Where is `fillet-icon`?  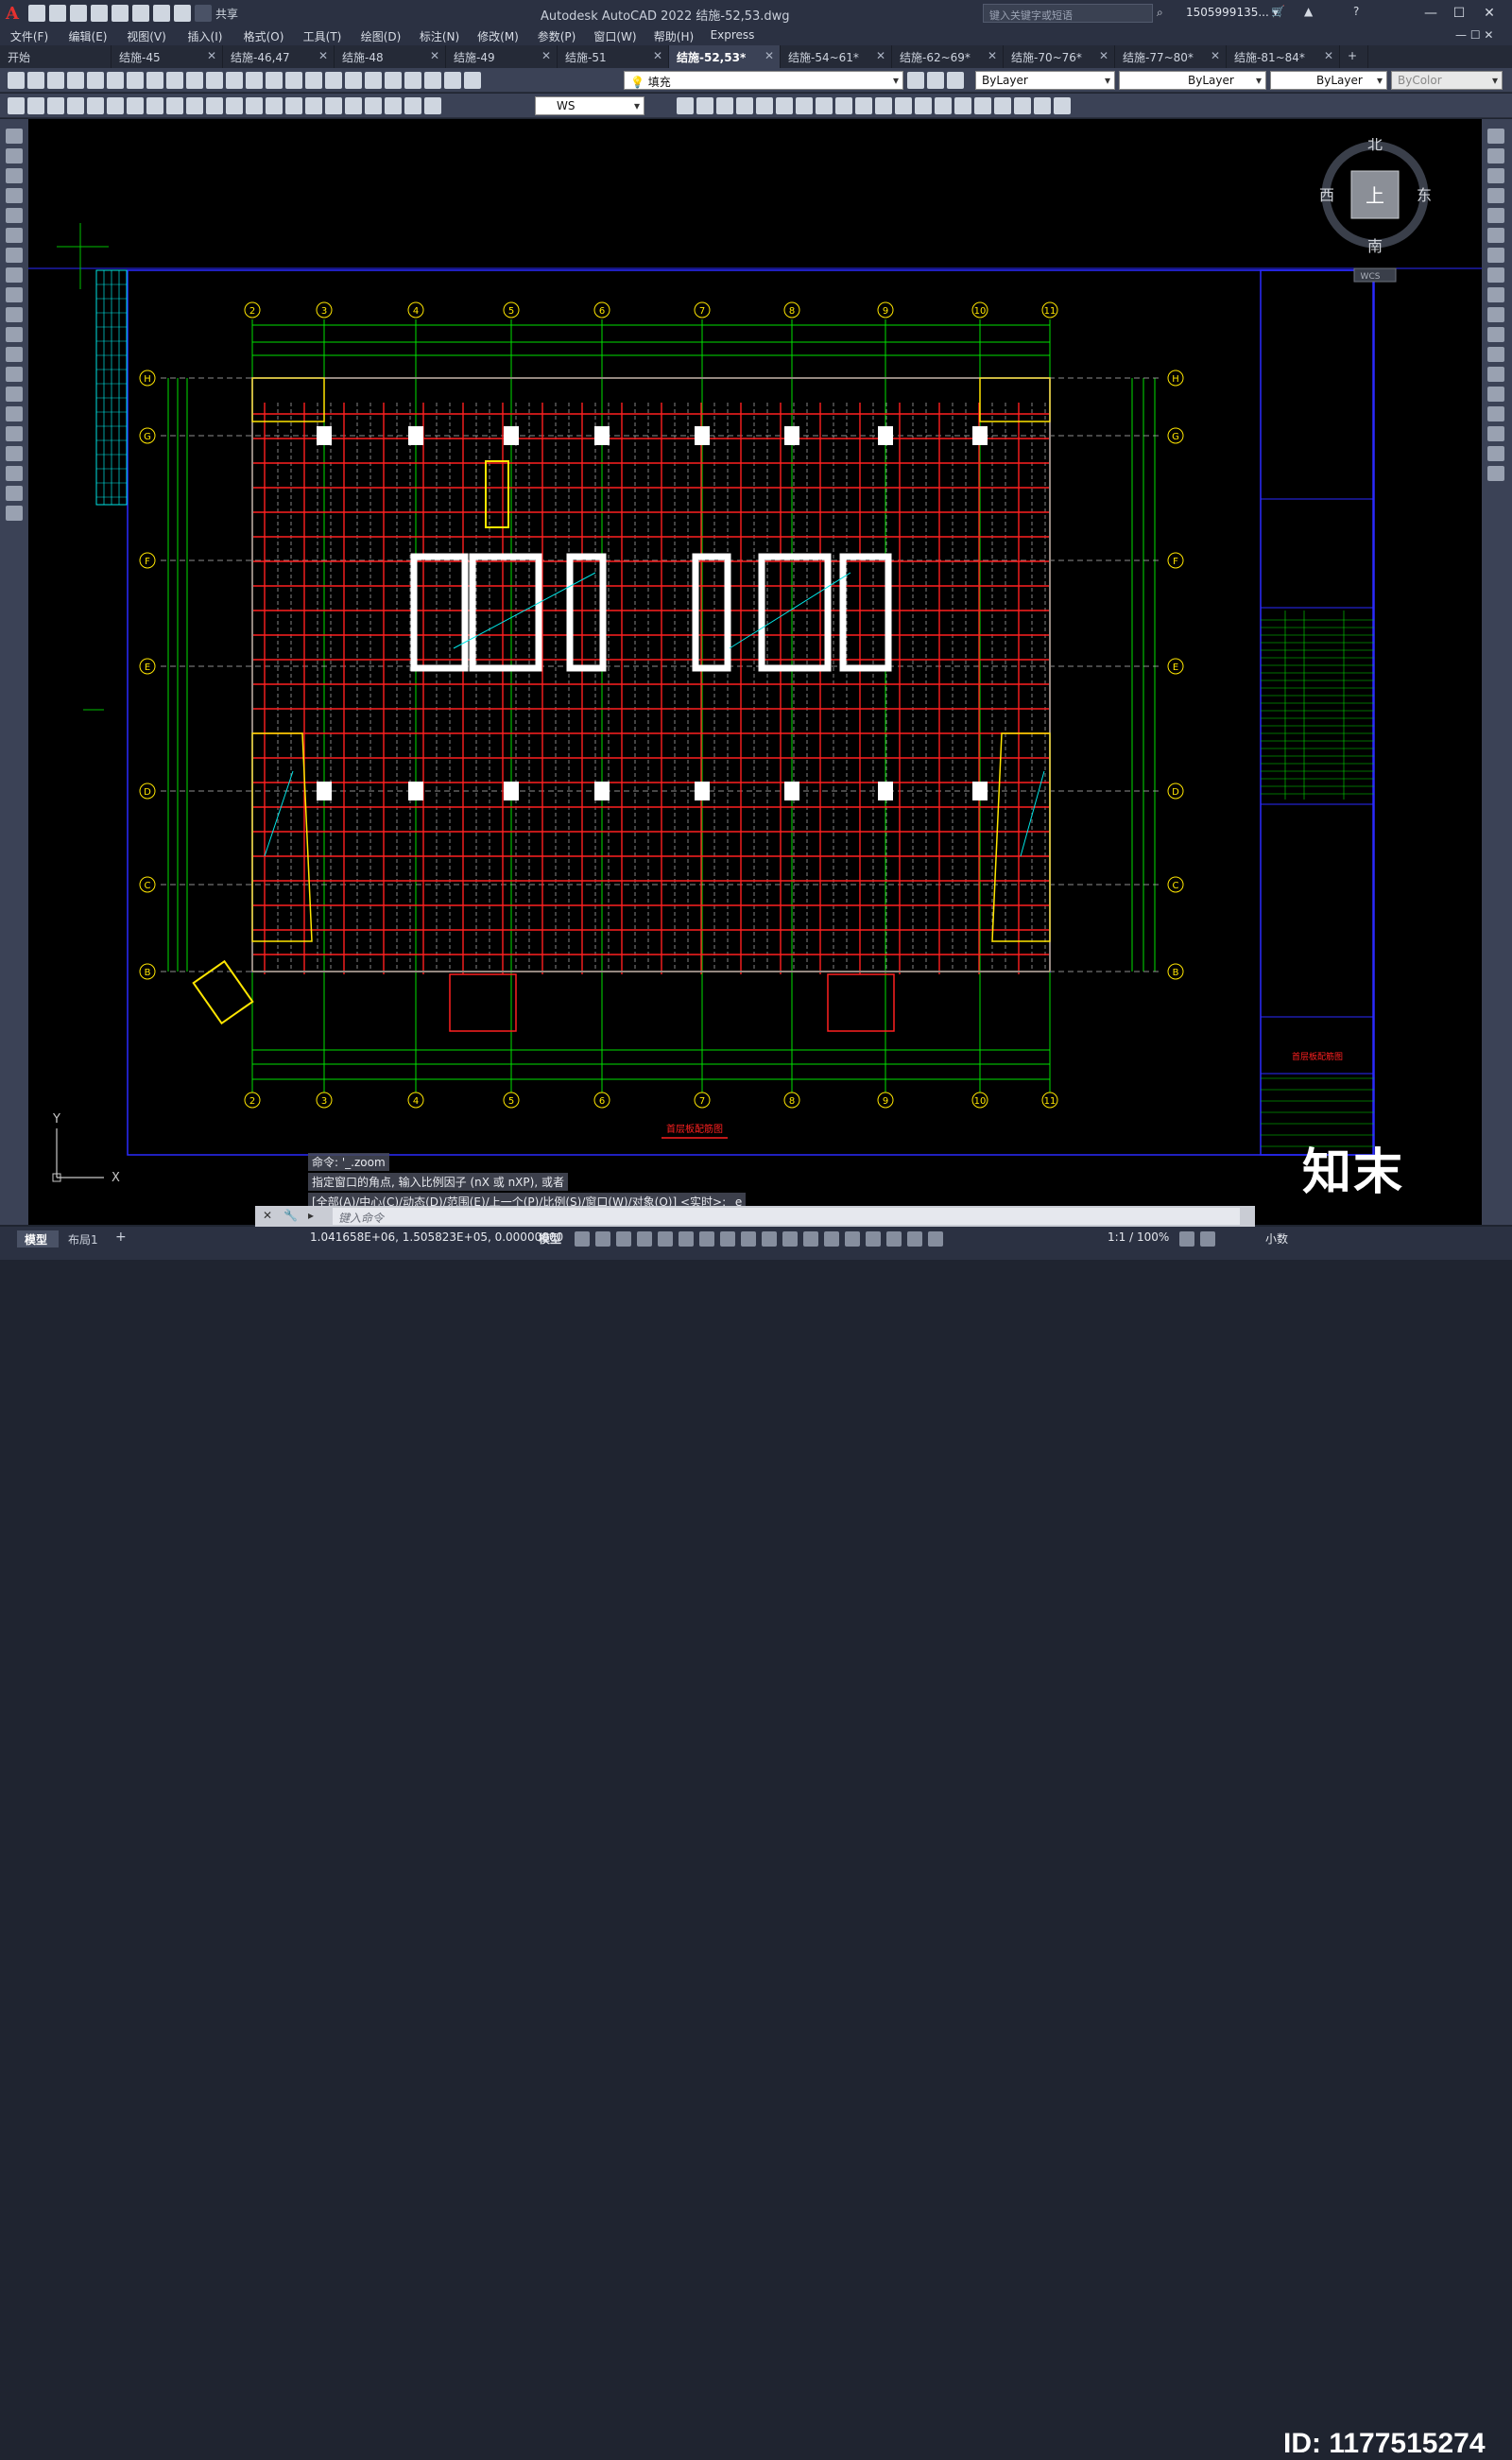 fillet-icon is located at coordinates (1495, 433).